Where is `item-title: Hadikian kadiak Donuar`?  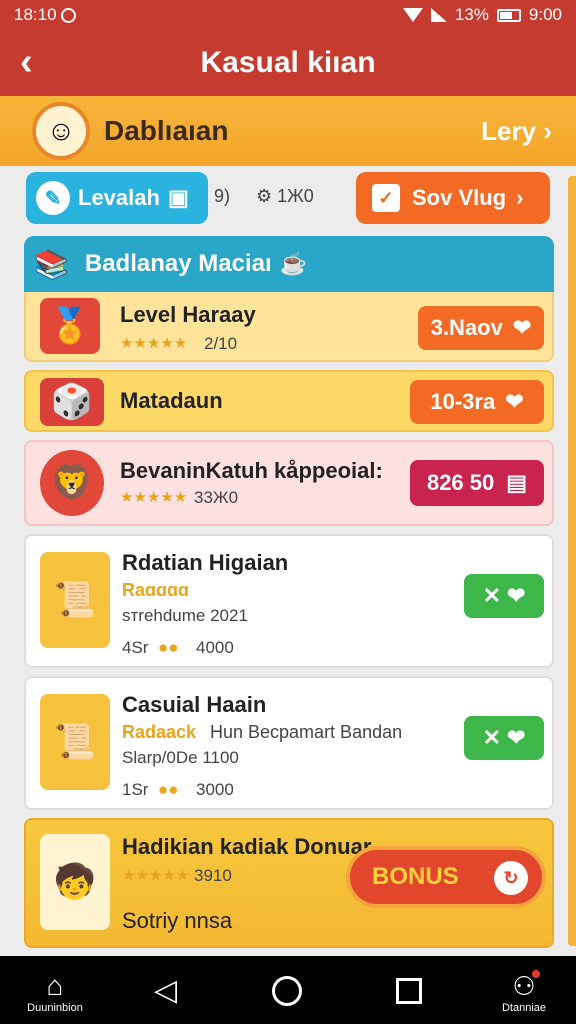 item-title: Hadikian kadiak Donuar is located at coordinates (247, 846).